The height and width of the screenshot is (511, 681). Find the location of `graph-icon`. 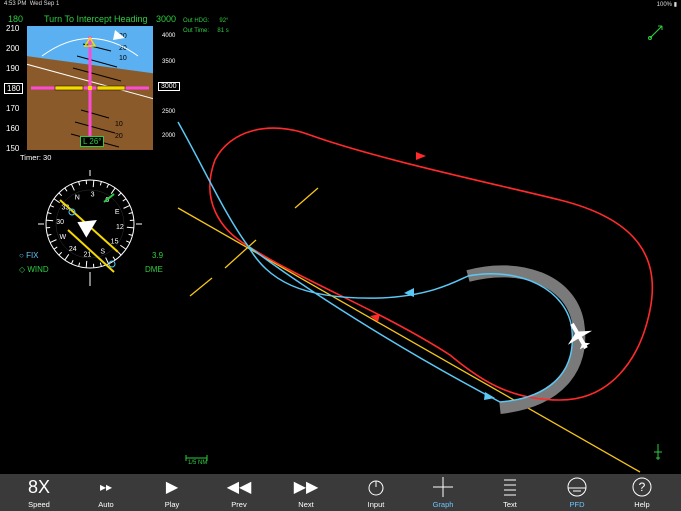

graph-icon is located at coordinates (443, 487).